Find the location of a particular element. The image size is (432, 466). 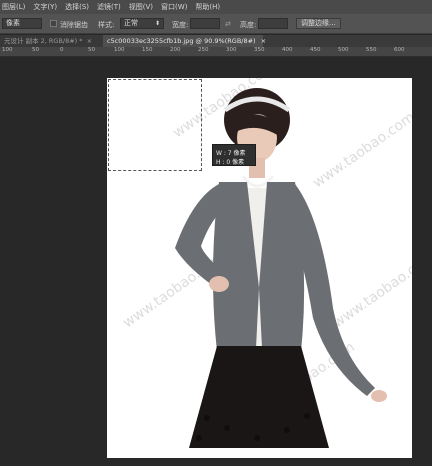

style-label: 样式: is located at coordinates (106, 25).